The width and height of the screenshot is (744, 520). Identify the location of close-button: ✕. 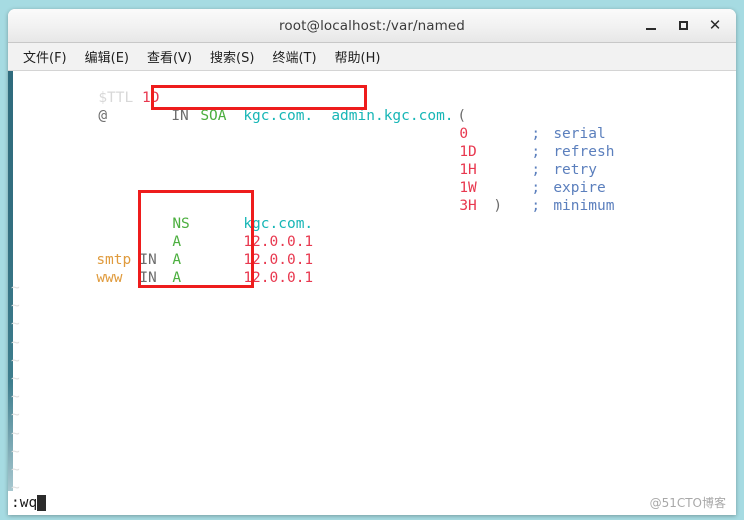
(715, 25).